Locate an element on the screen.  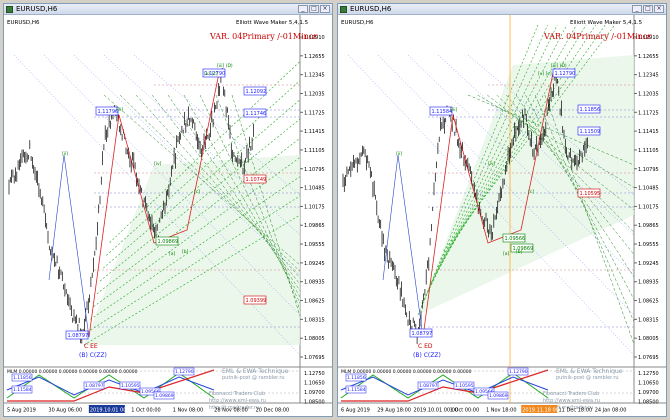
time-label: 1 Nov 18:00 is located at coordinates (501, 411).